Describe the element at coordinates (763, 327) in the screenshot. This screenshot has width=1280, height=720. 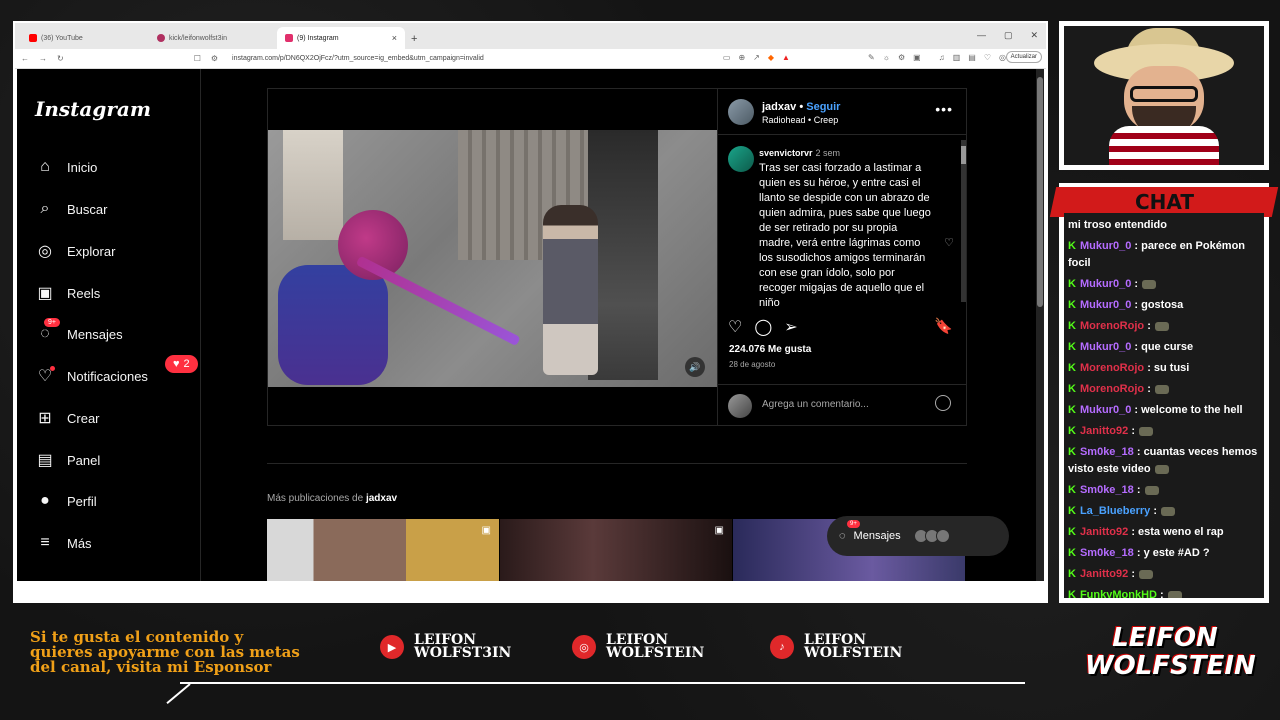
I see `comment-icon: ◯` at that location.